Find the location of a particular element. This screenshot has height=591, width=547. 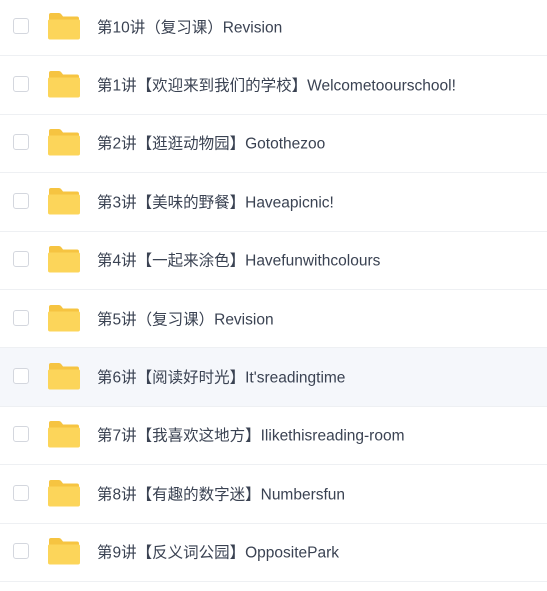

list-item: 第1讲【欢迎来到我们的学校】Welcometoourschool! is located at coordinates (273, 85).